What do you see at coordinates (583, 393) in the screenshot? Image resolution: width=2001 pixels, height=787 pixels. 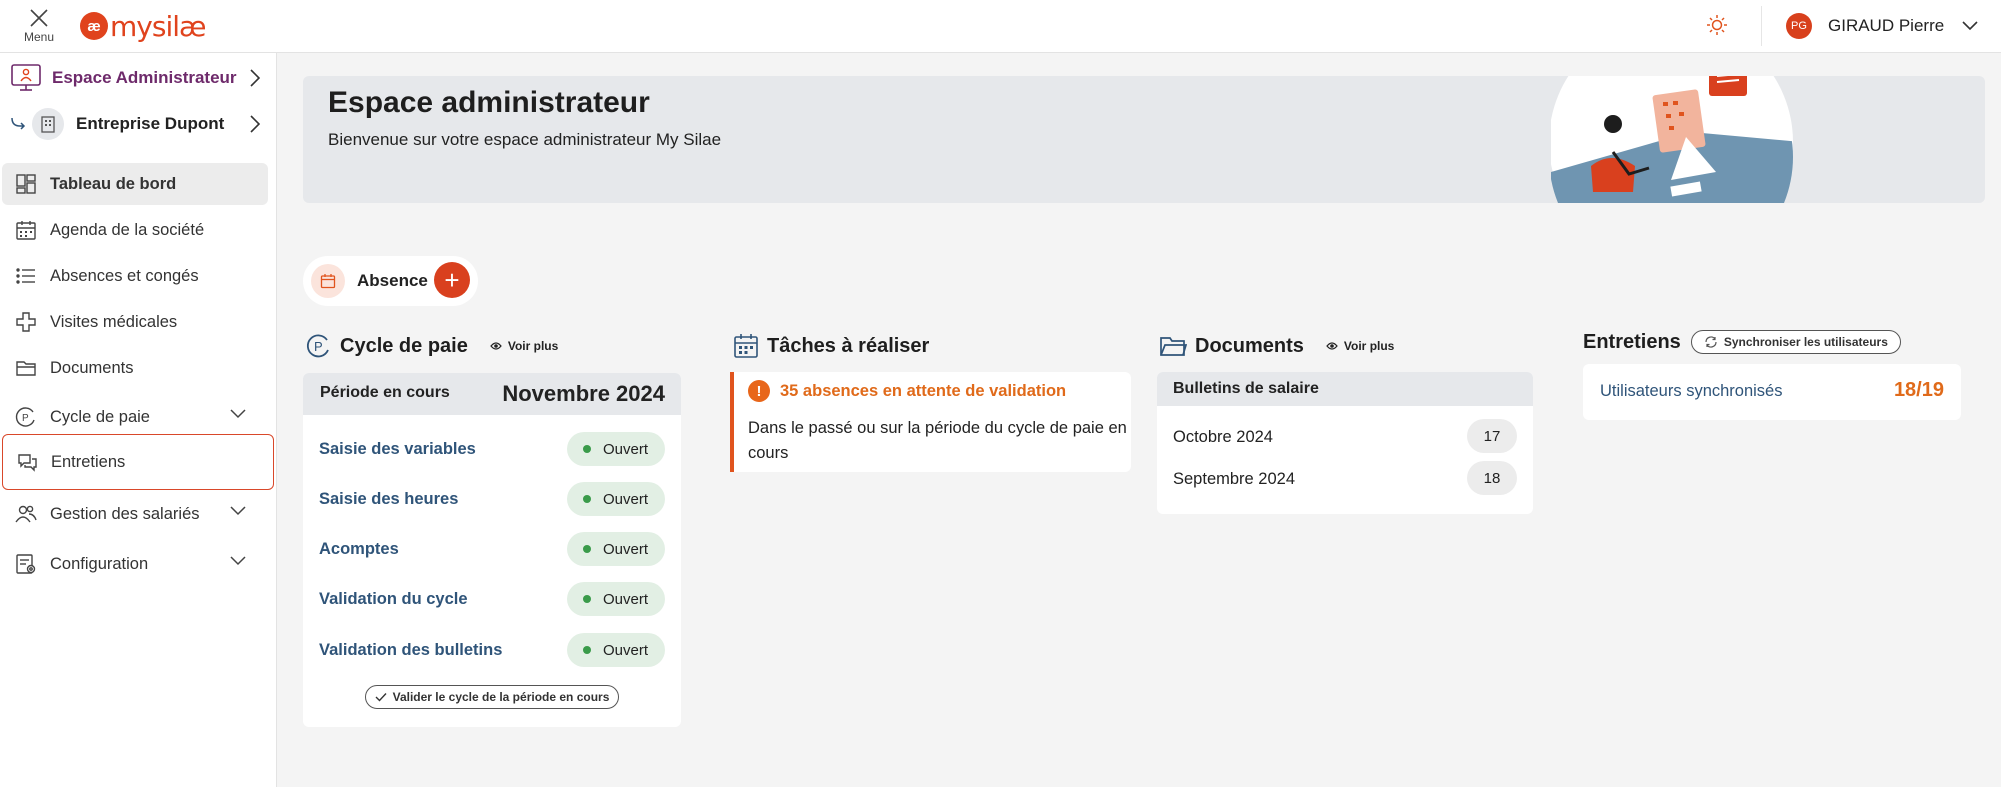 I see `period-value: Novembre 2024` at bounding box center [583, 393].